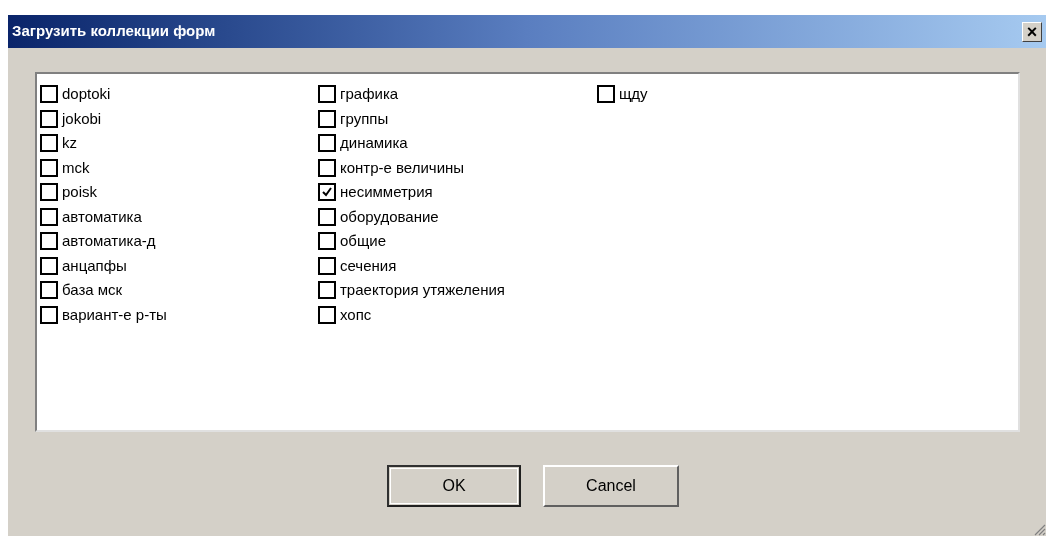 Image resolution: width=1054 pixels, height=536 pixels. I want to click on dialog-button: Cancel, so click(611, 486).